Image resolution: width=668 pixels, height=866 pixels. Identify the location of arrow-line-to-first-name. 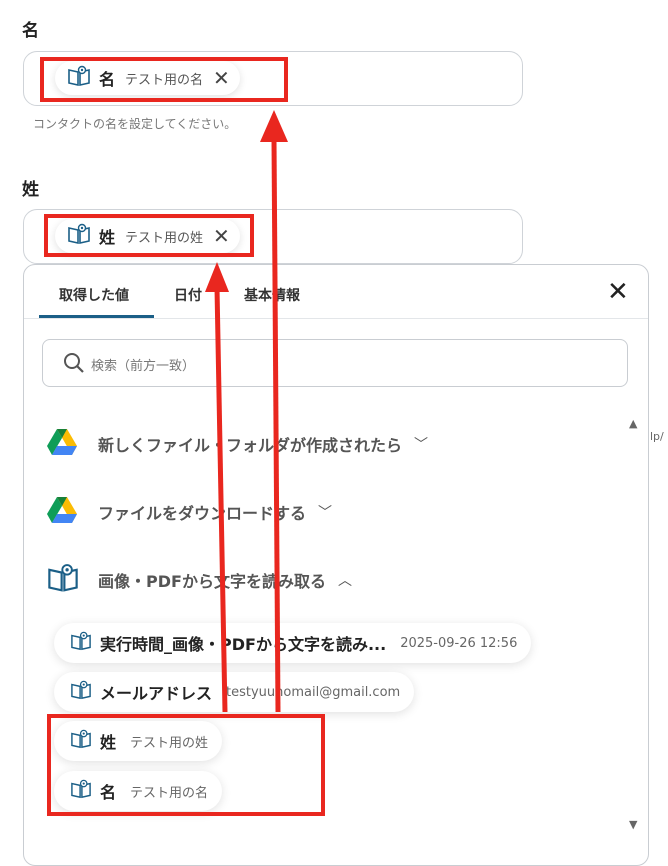
(276, 426).